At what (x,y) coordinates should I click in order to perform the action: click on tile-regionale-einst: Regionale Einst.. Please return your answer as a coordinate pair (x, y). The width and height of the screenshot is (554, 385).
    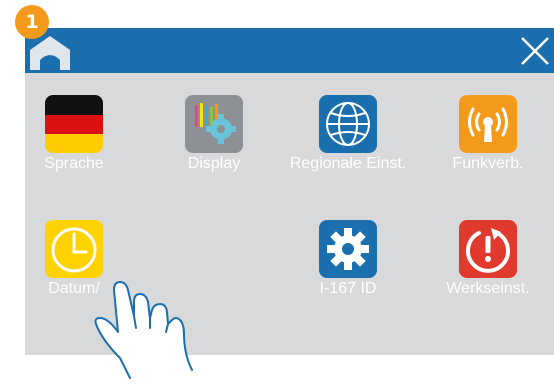
    Looking at the image, I should click on (348, 133).